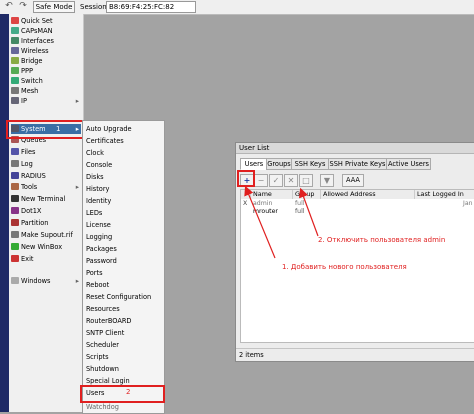 The image size is (474, 414). I want to click on annotation-step-2: 2. Отключить пользователя admin, so click(382, 240).